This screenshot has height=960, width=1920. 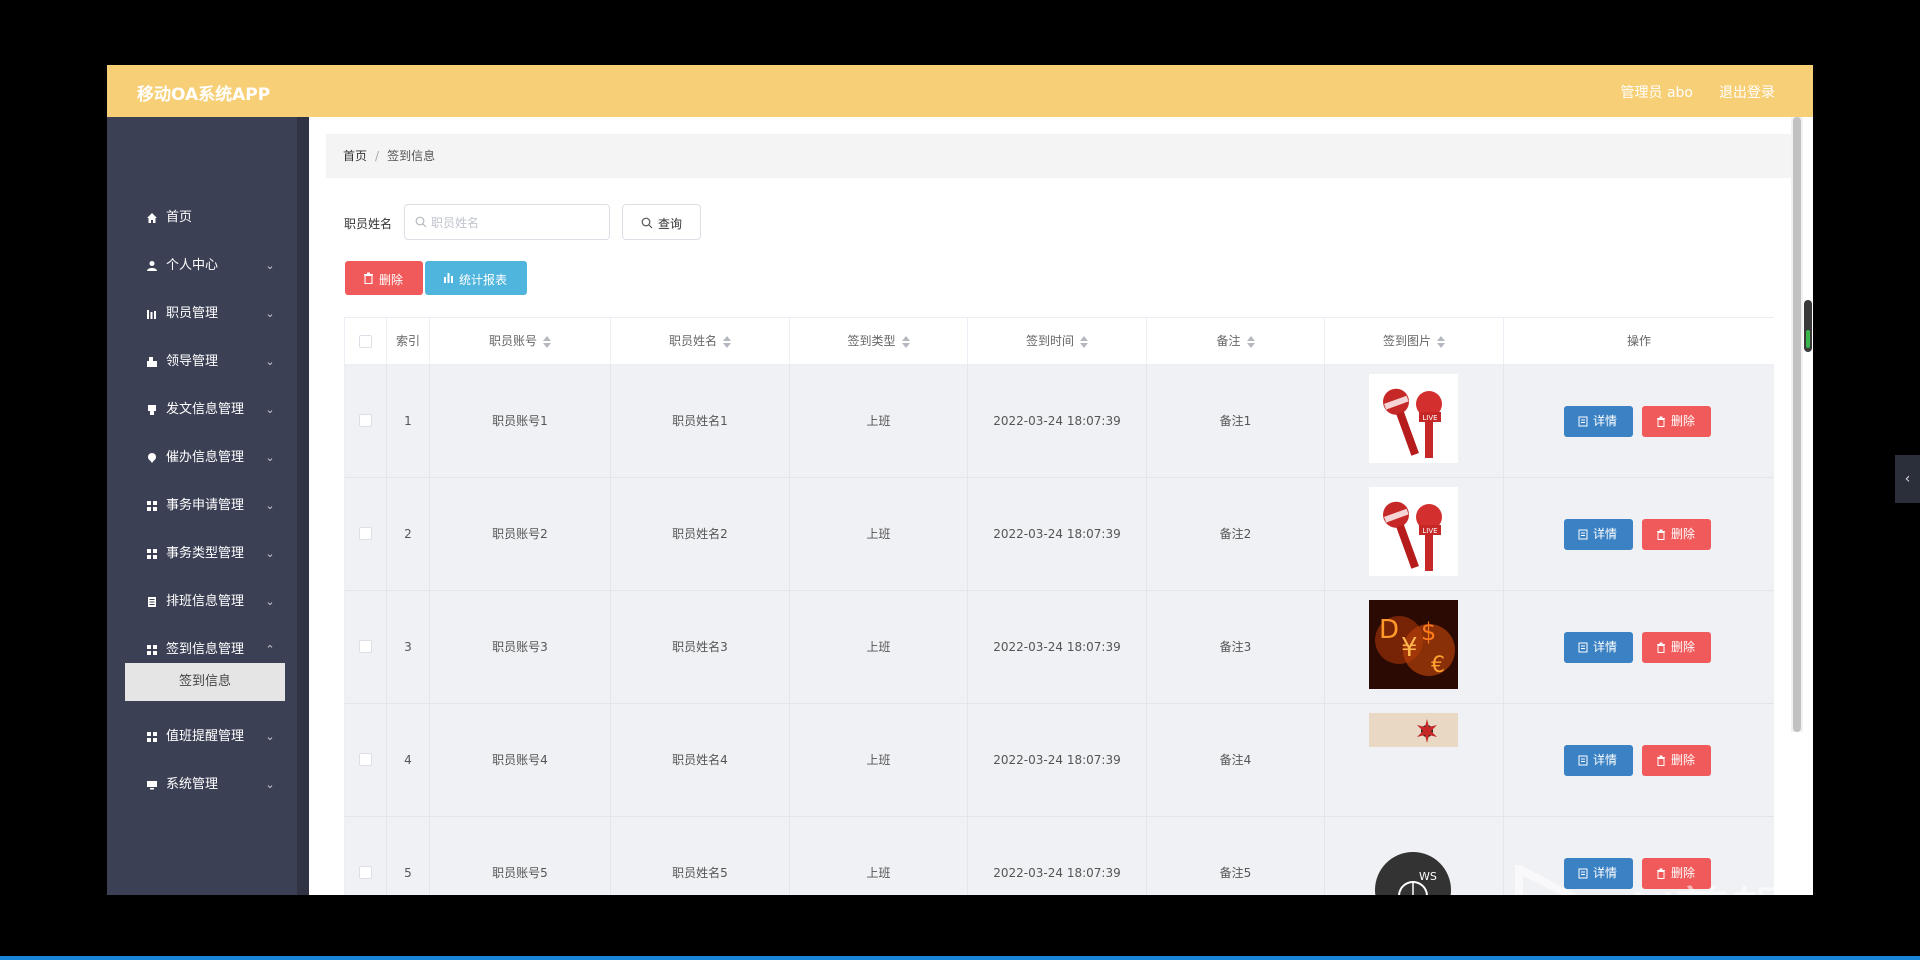 I want to click on sidebar-item-4: 发文信息管理 ⌄, so click(x=211, y=410).